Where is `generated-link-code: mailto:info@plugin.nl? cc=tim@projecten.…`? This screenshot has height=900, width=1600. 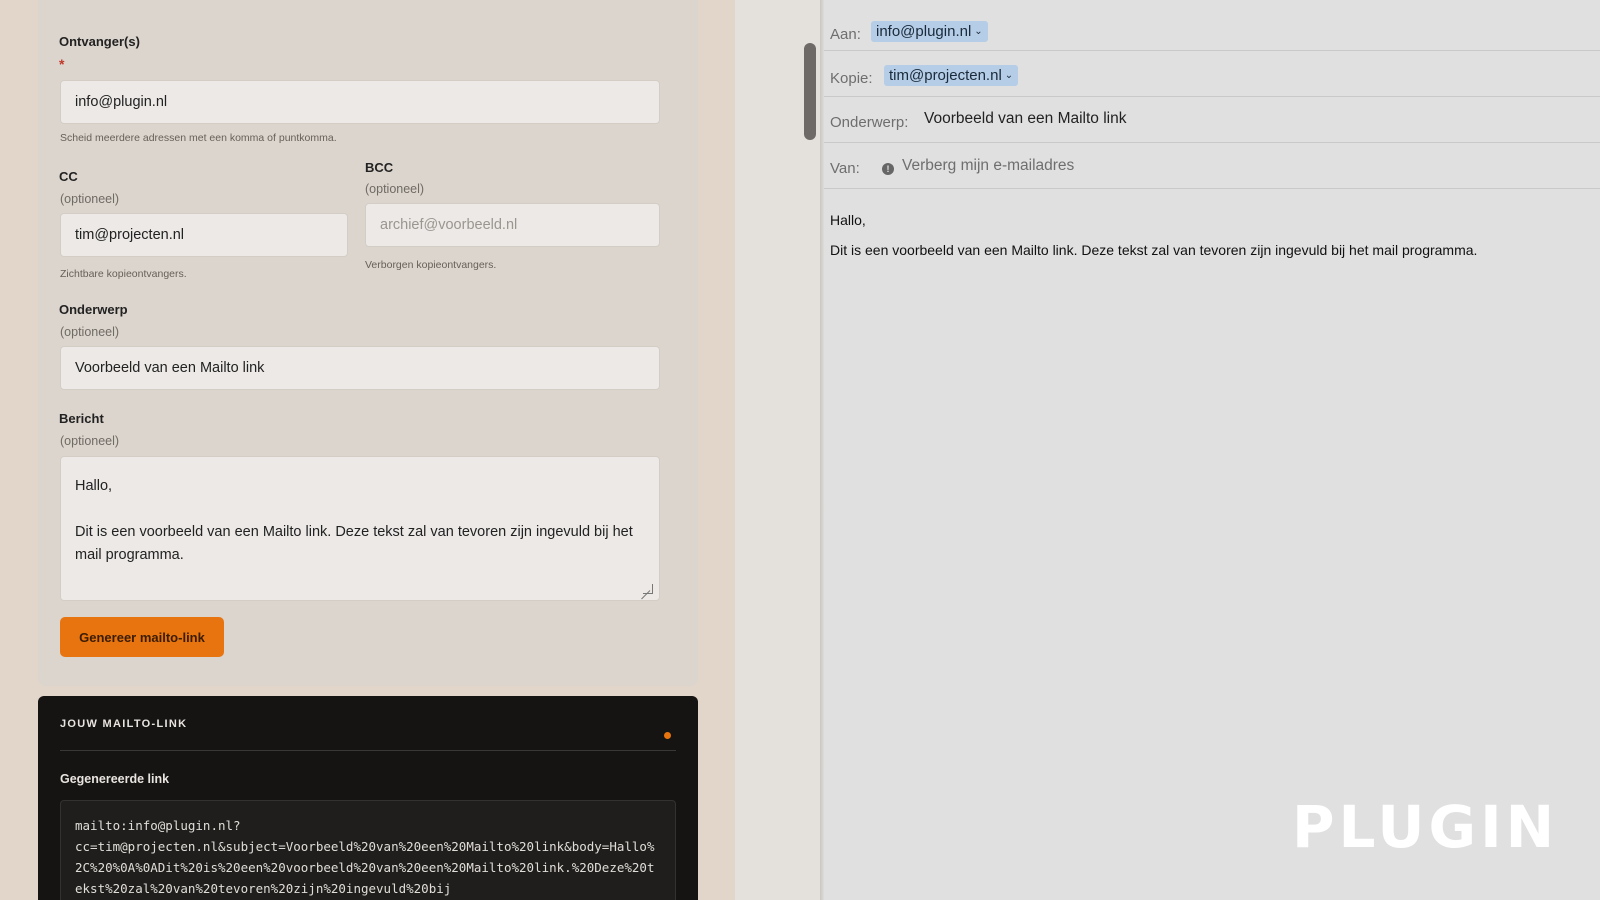 generated-link-code: mailto:info@plugin.nl? cc=tim@projecten.… is located at coordinates (368, 850).